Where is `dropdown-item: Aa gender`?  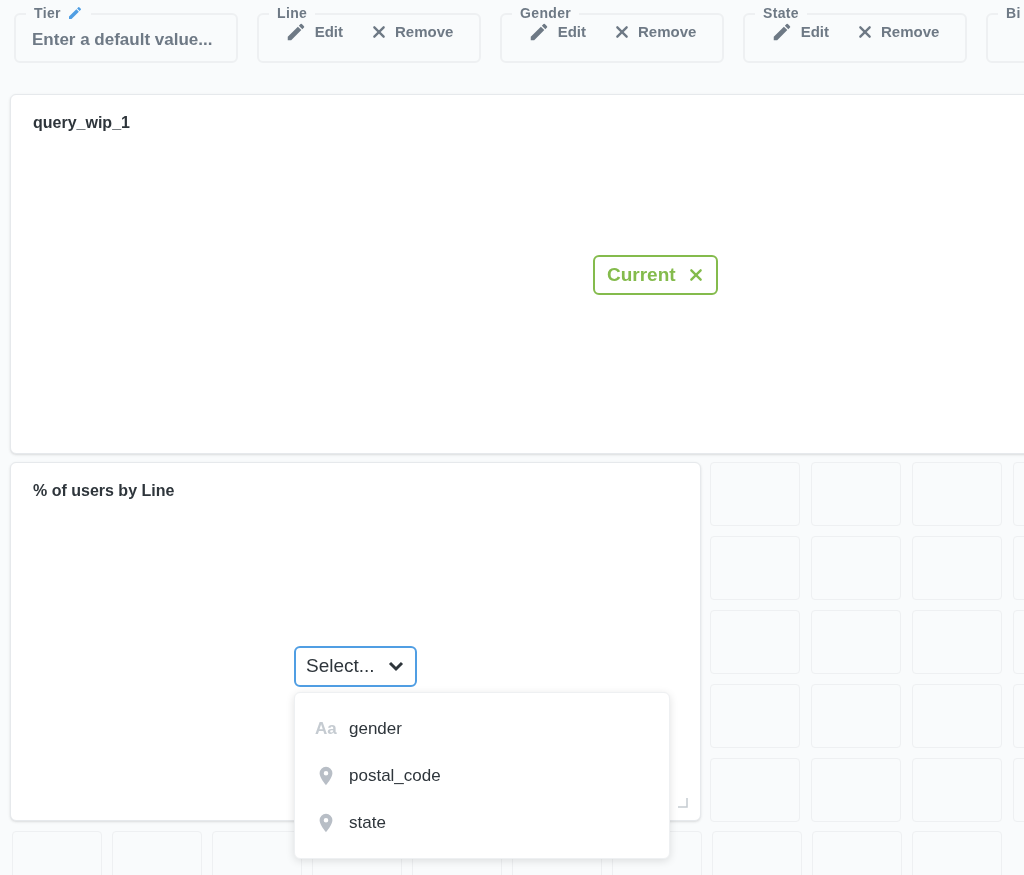 dropdown-item: Aa gender is located at coordinates (482, 728).